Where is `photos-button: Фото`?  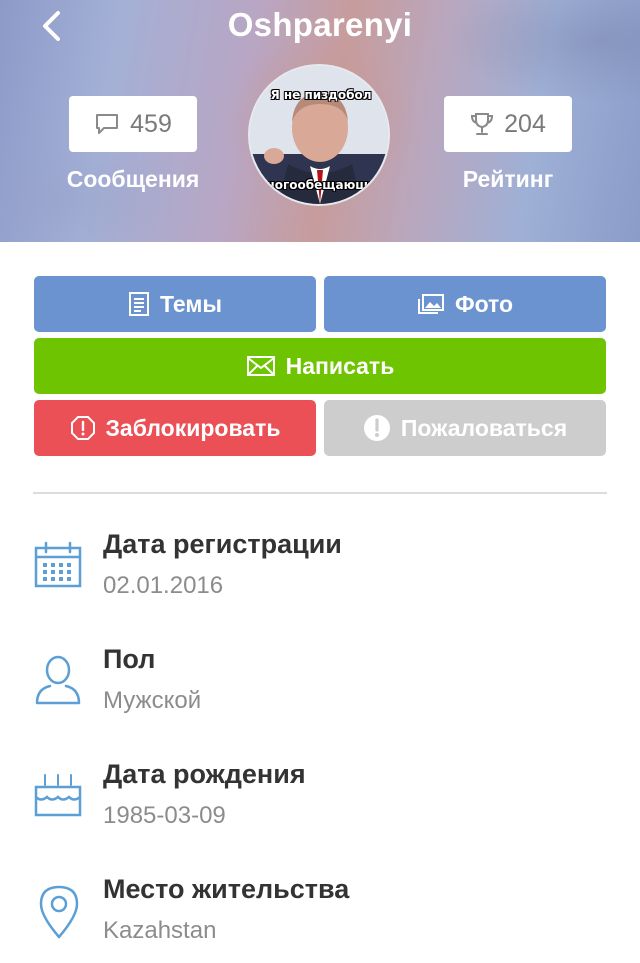 photos-button: Фото is located at coordinates (465, 304).